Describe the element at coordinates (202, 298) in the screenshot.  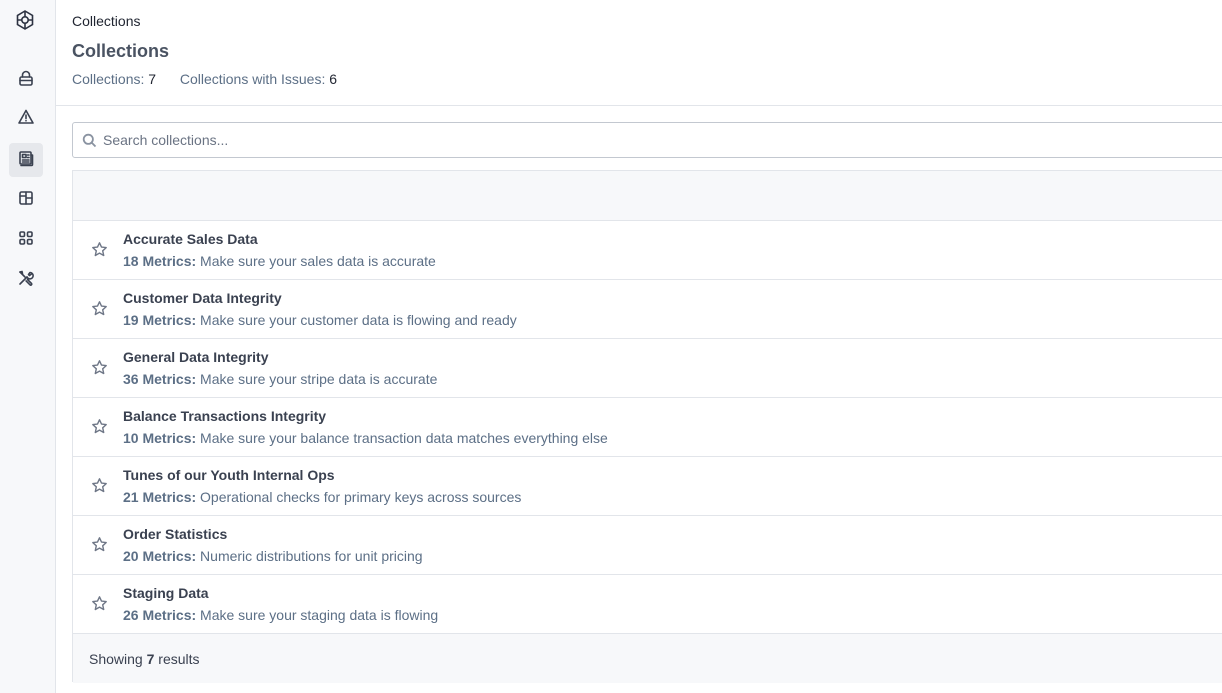
I see `collection-name: Customer Data Integrity` at that location.